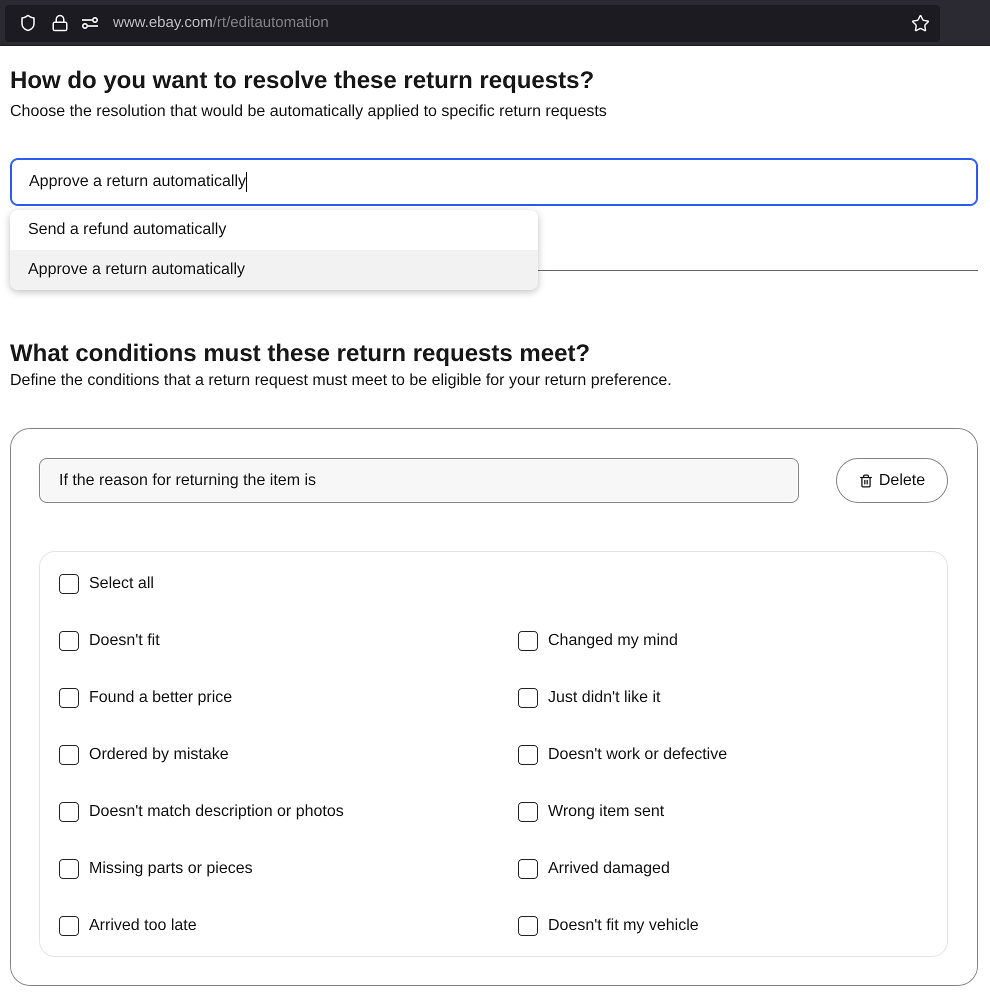 This screenshot has height=999, width=990. What do you see at coordinates (274, 230) in the screenshot?
I see `dropdown-option: Send a refund automatically` at bounding box center [274, 230].